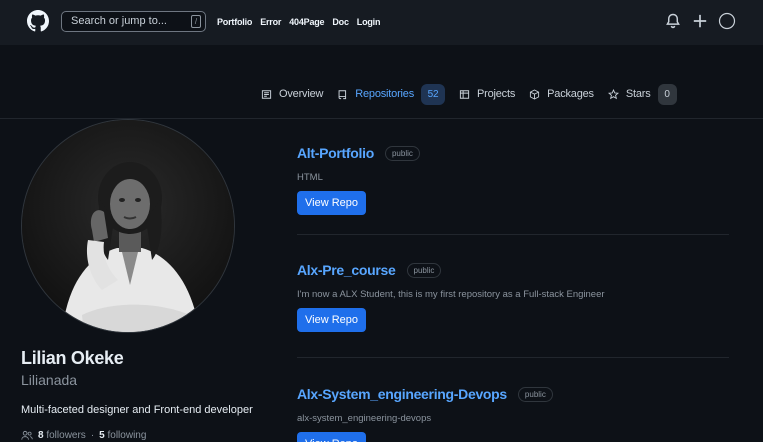 This screenshot has width=763, height=442. What do you see at coordinates (196, 21) in the screenshot?
I see `slash-shortcut-key: /` at bounding box center [196, 21].